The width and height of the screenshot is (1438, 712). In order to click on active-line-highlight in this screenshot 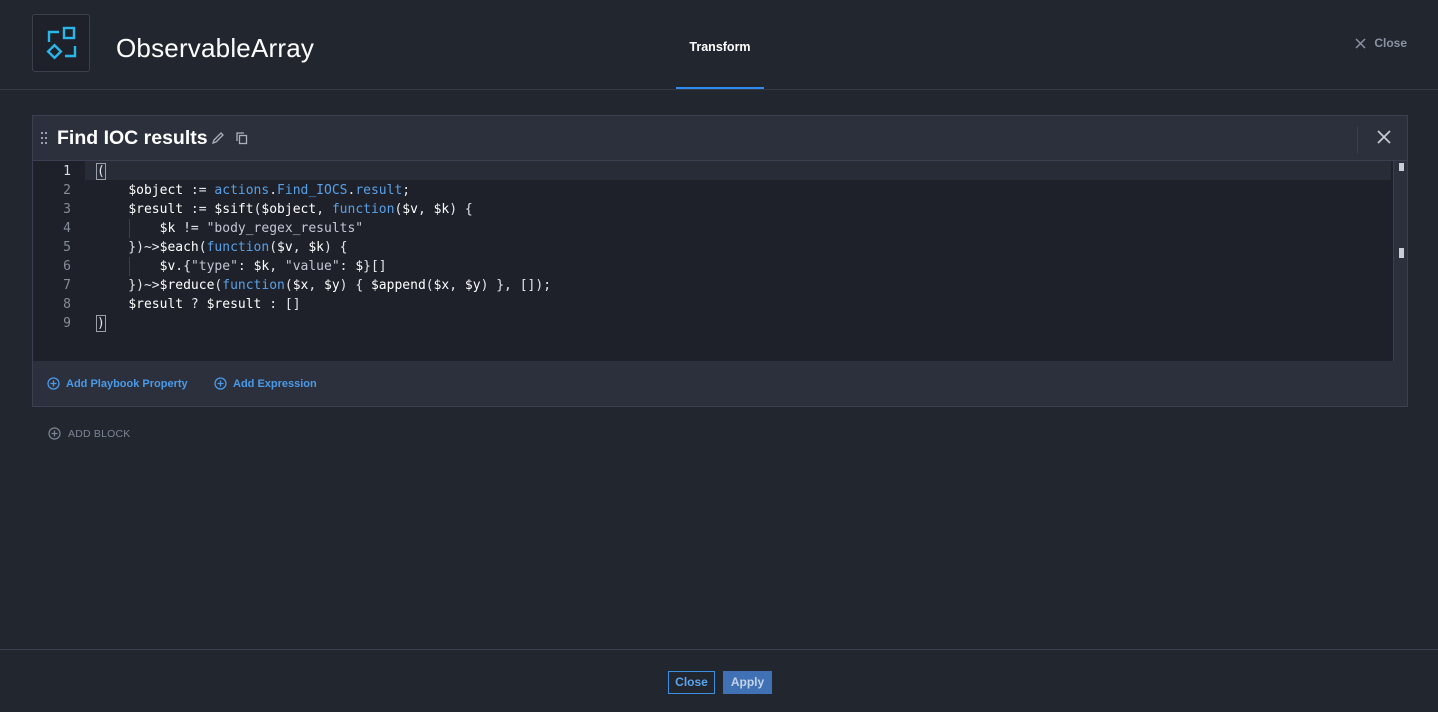, I will do `click(738, 170)`.